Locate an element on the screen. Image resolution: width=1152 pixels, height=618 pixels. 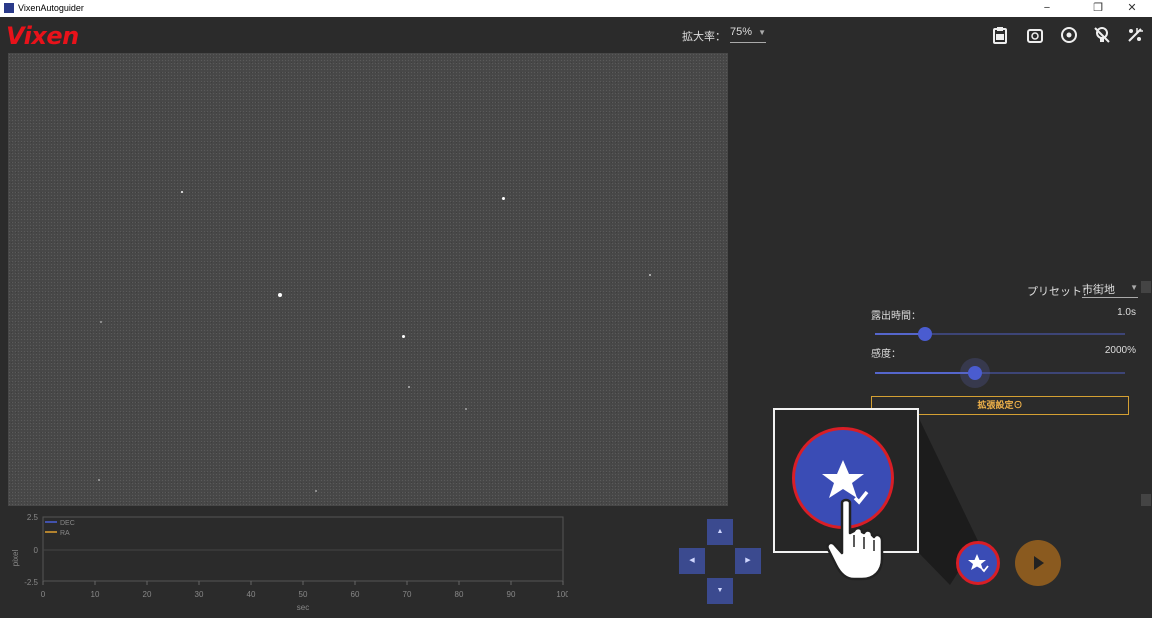
exposure-label: 露出時間： is located at coordinates (896, 316).